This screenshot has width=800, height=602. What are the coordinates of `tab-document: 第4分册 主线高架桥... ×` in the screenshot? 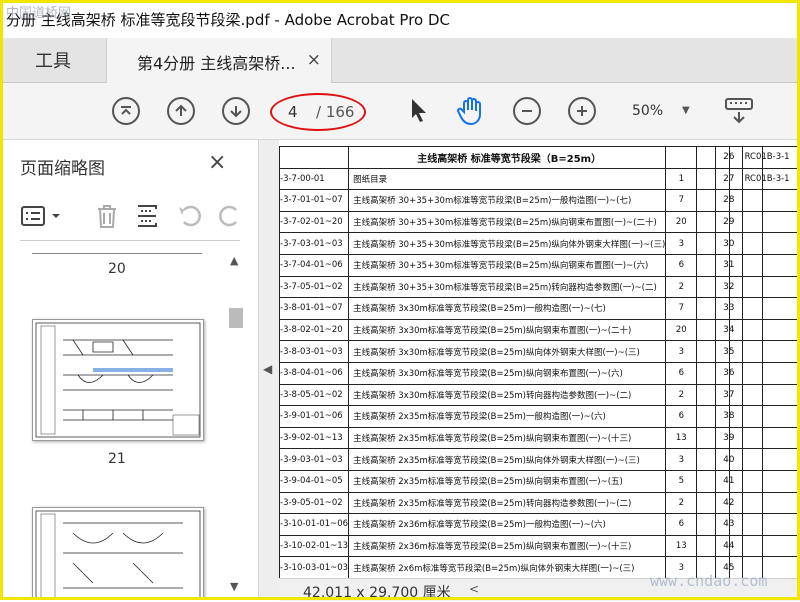 It's located at (219, 60).